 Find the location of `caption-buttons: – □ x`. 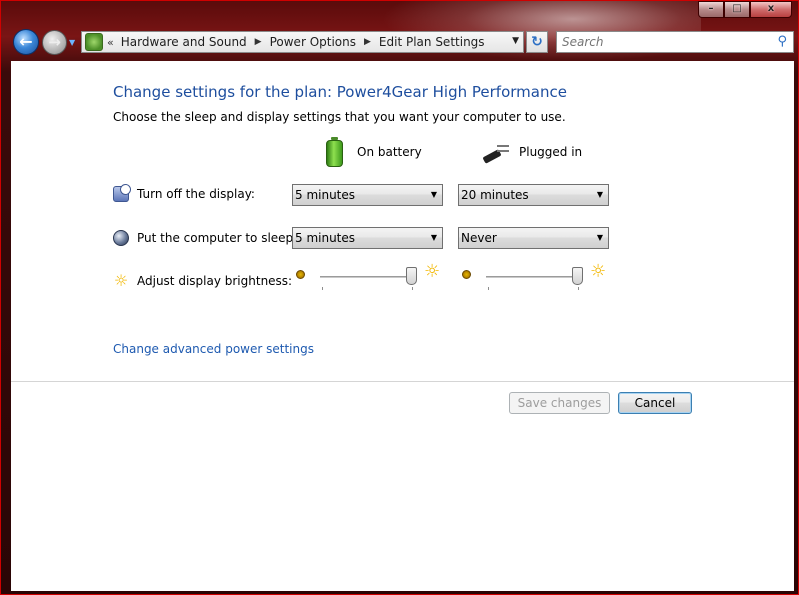

caption-buttons: – □ x is located at coordinates (745, 9).